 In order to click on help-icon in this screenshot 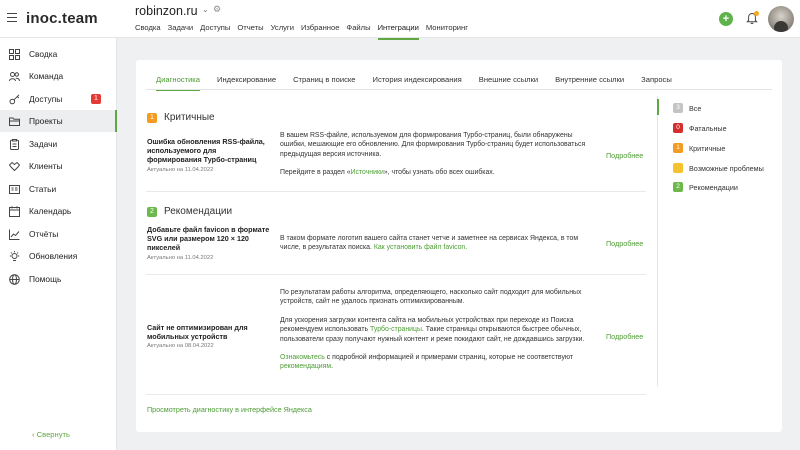, I will do `click(14, 279)`.